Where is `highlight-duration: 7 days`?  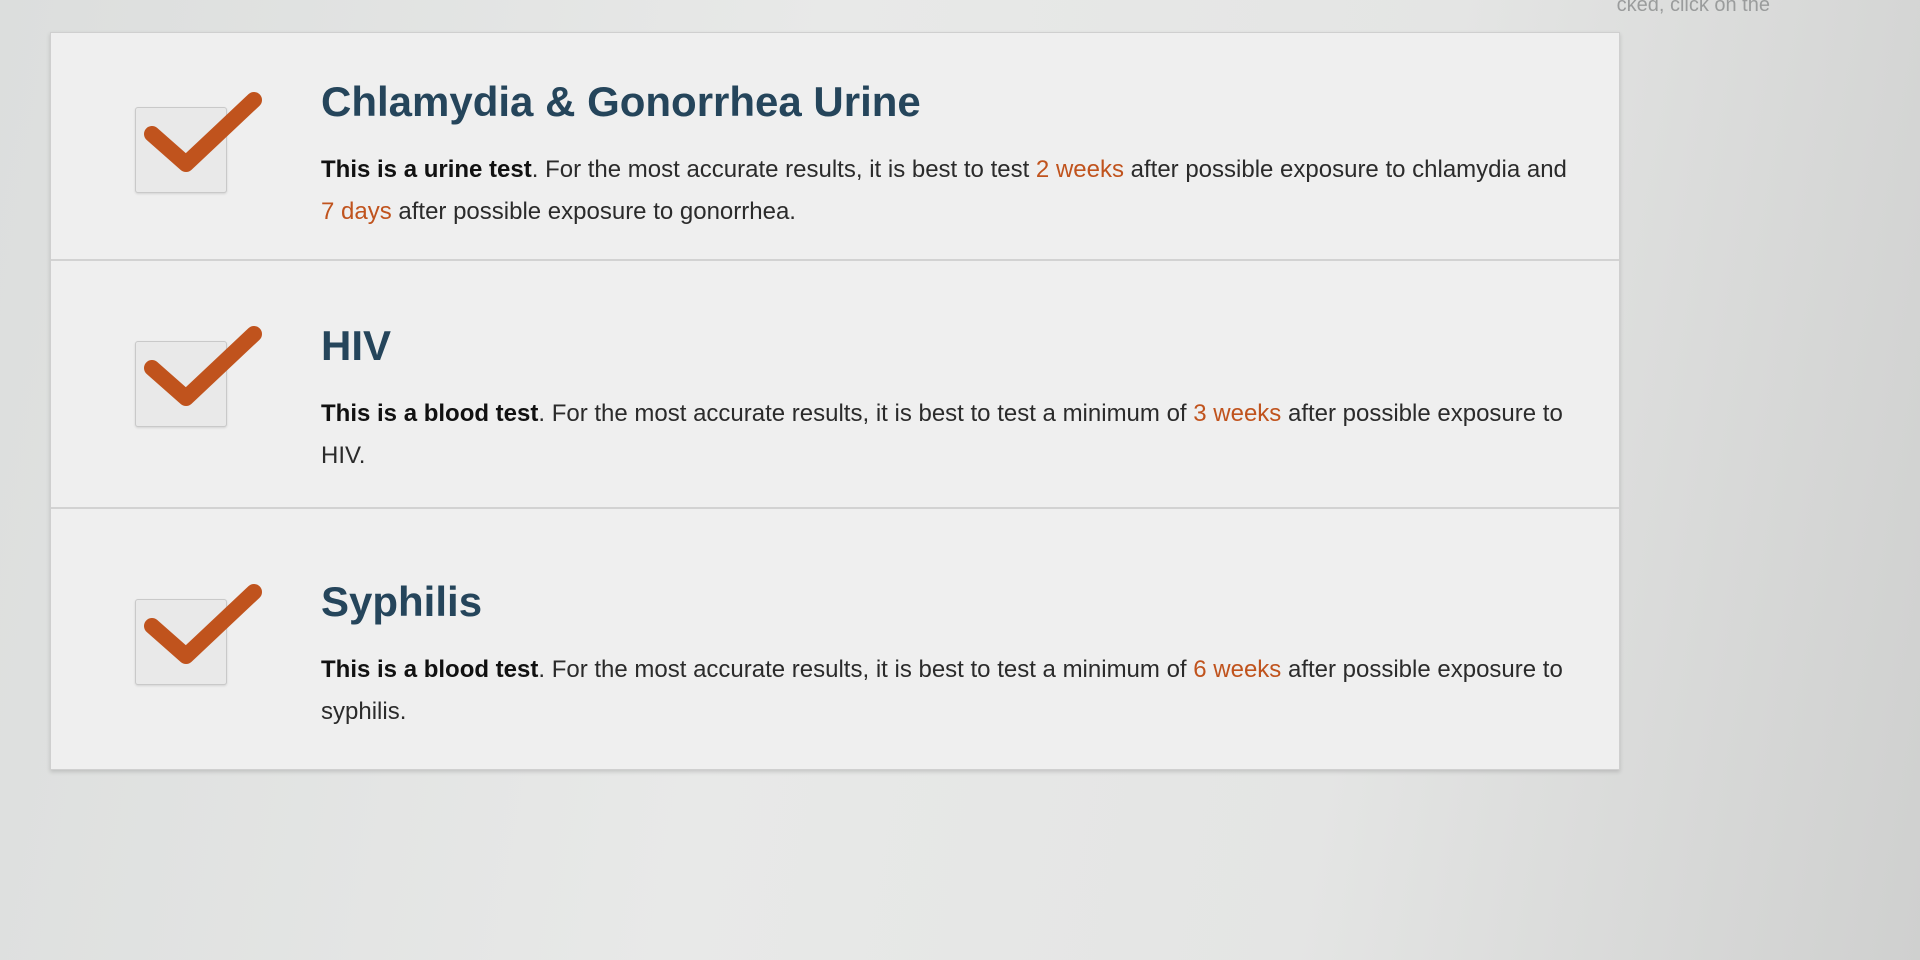 highlight-duration: 7 days is located at coordinates (356, 212).